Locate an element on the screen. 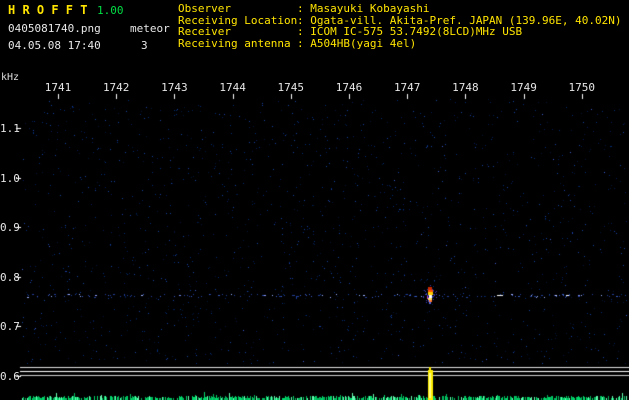  time-tick-label: 1750 is located at coordinates (582, 87).